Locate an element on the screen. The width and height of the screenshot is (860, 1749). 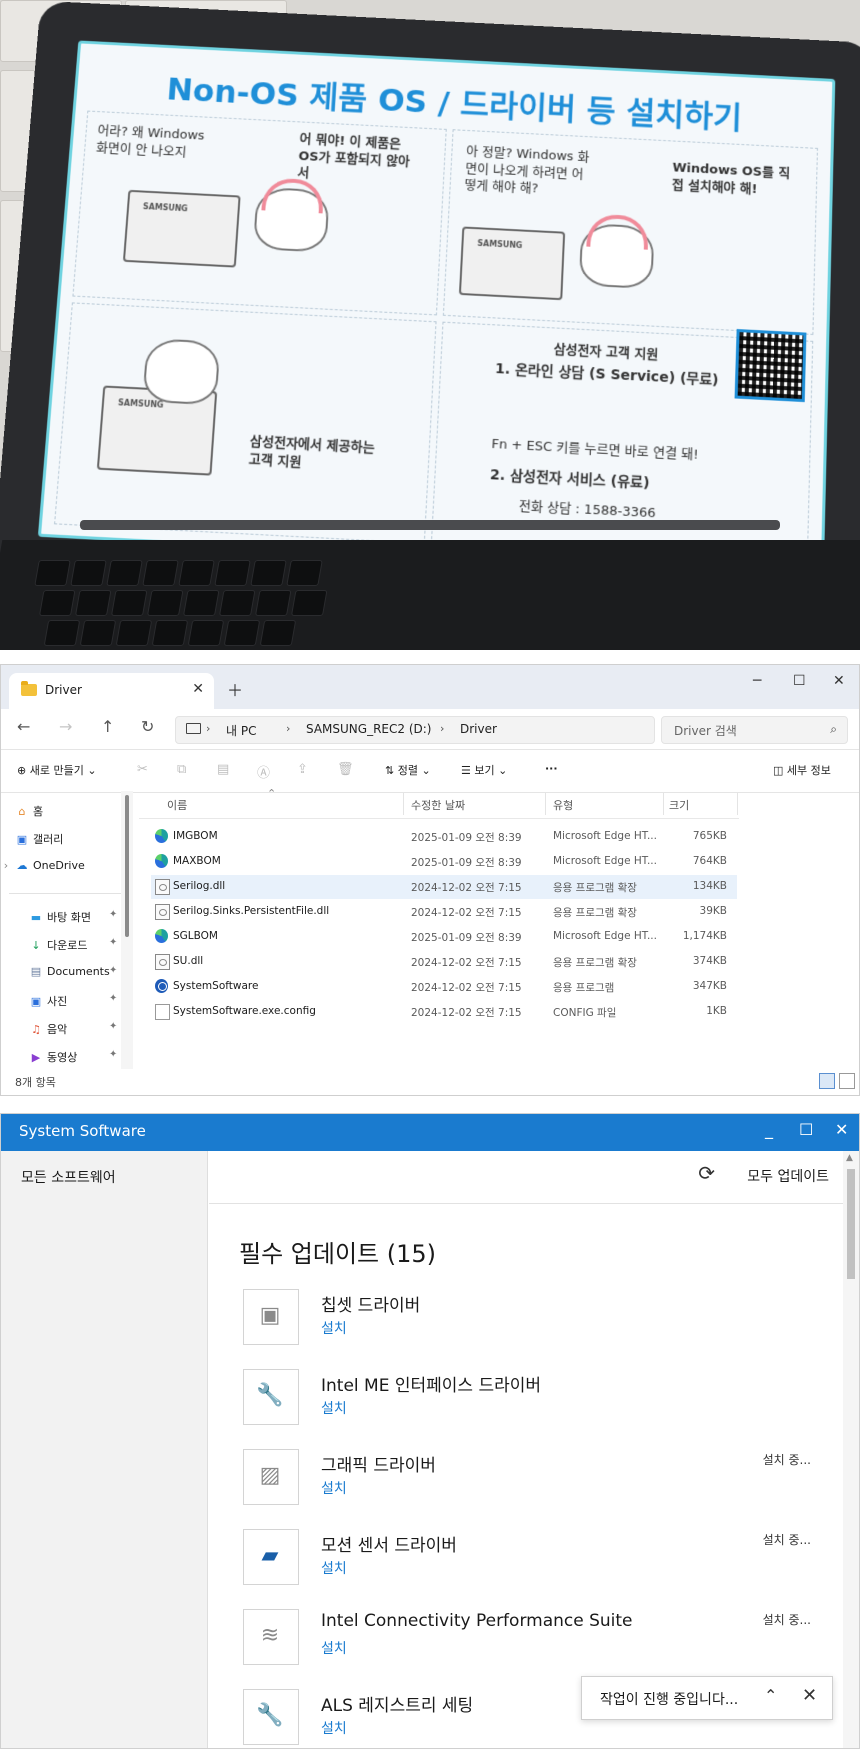
refresh-icon: ⟳ is located at coordinates (706, 1173).